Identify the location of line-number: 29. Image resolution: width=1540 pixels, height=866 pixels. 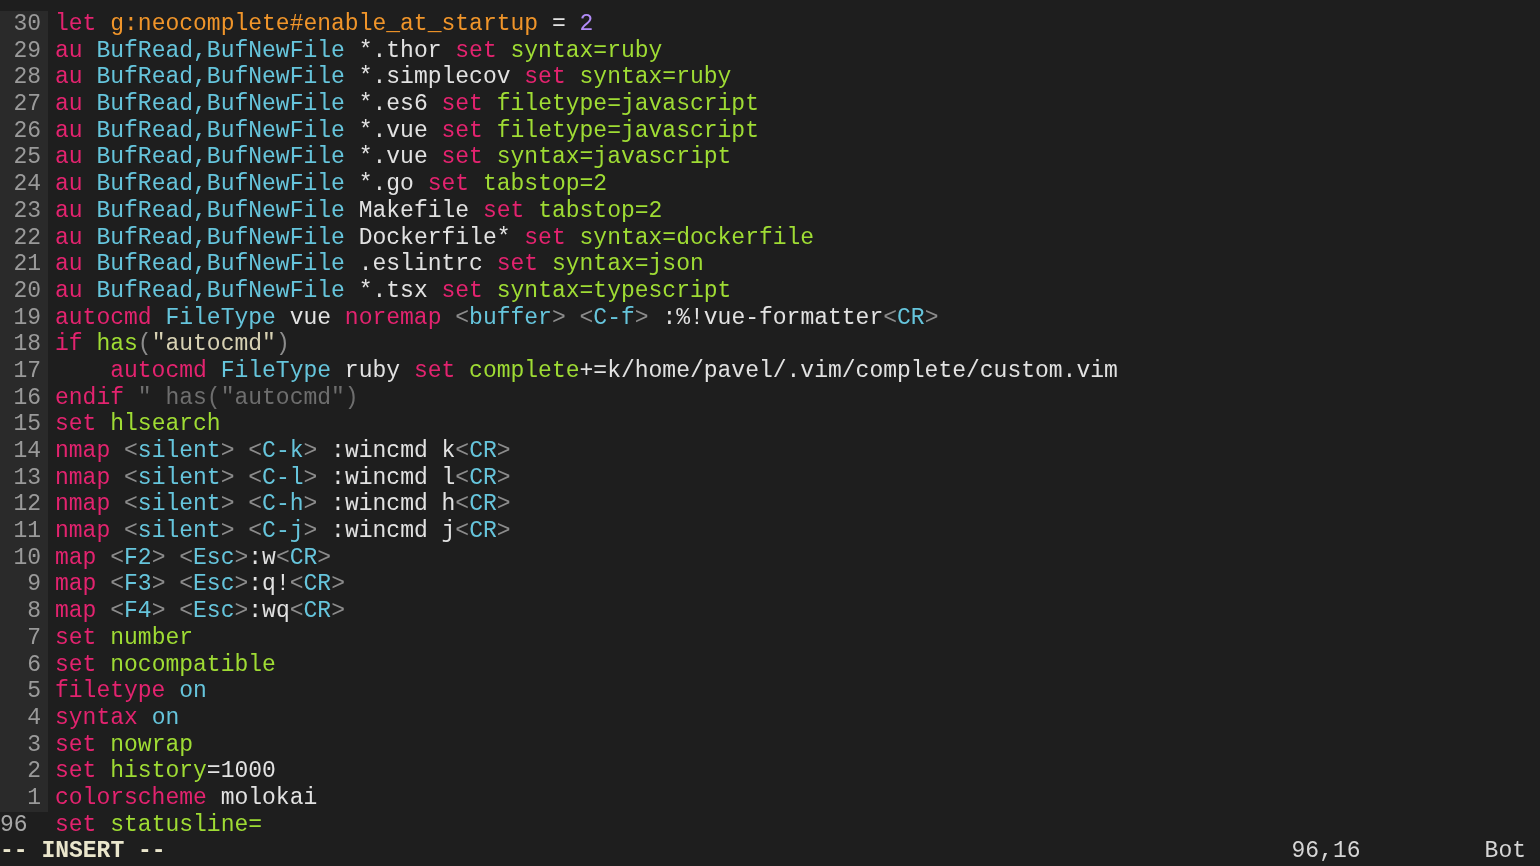
(24, 51).